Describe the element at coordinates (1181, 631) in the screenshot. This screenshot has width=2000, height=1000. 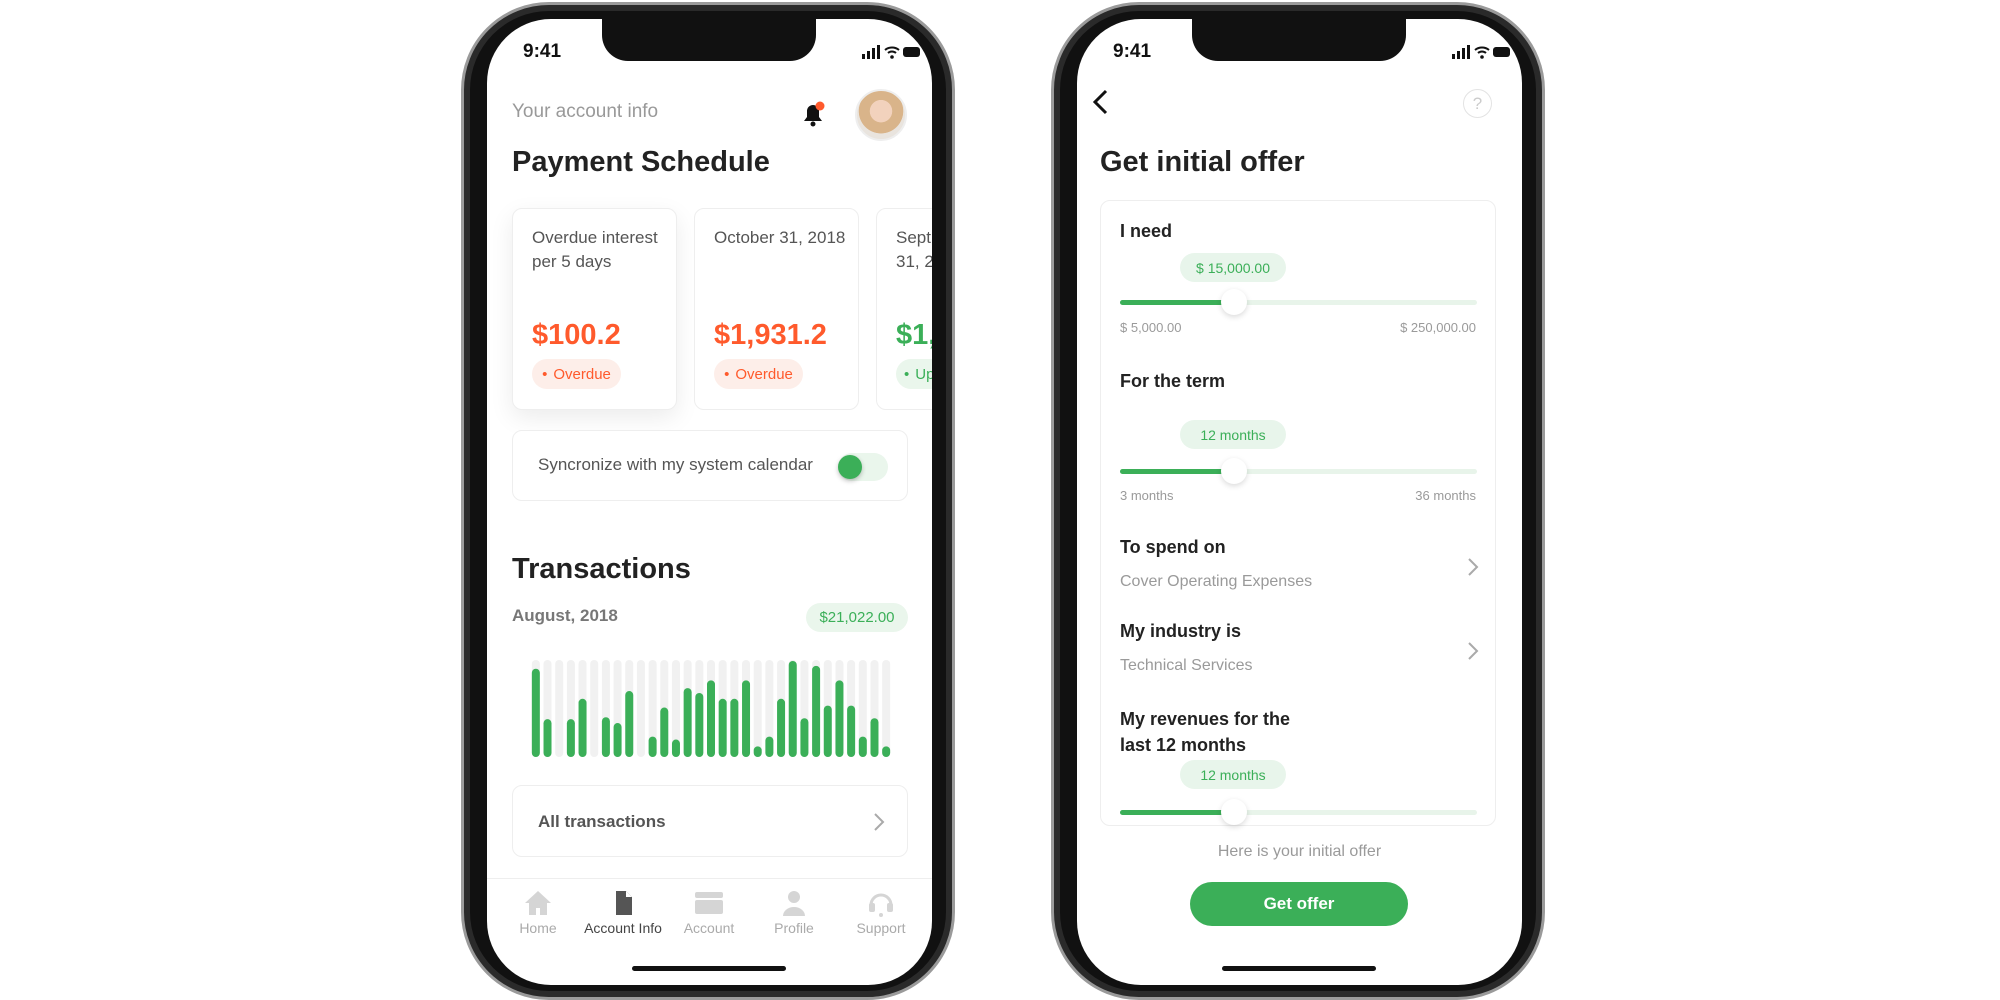
I see `industry-label: My industry is` at that location.